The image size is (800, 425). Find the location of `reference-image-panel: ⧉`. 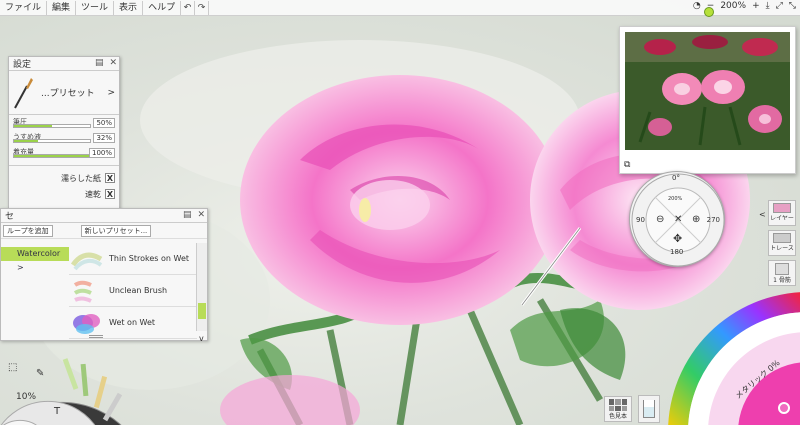

reference-image-panel: ⧉ is located at coordinates (707, 90).